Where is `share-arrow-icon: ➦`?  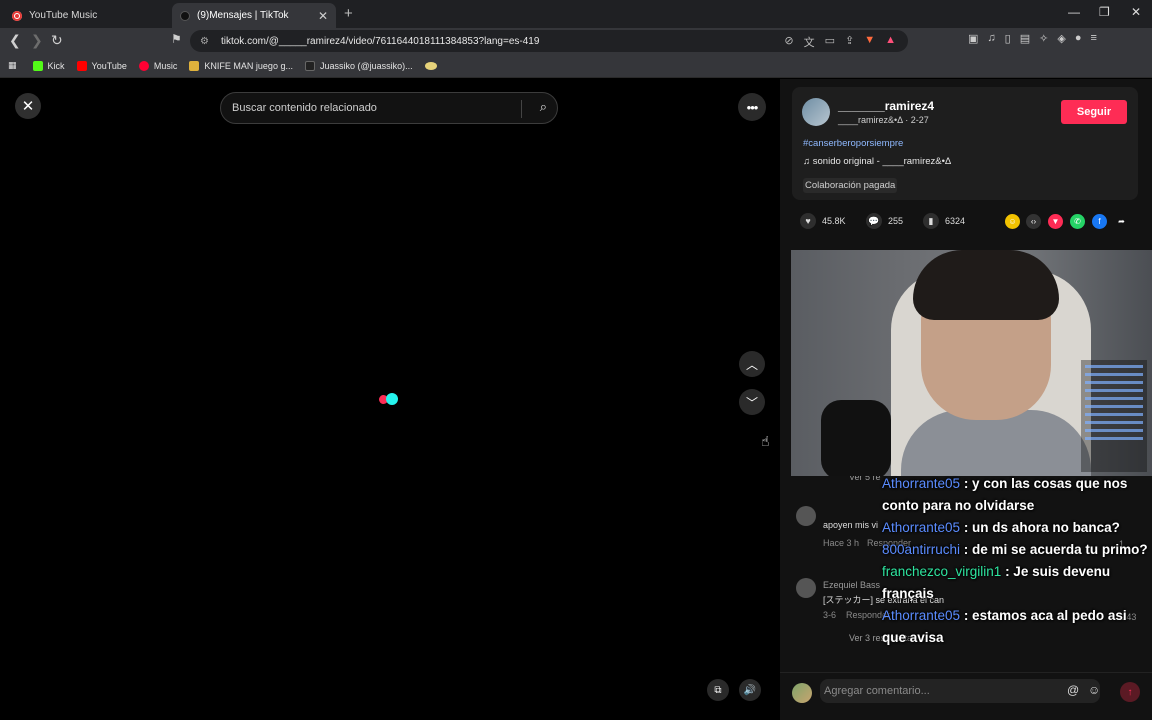
share-arrow-icon: ➦ is located at coordinates (1121, 221).